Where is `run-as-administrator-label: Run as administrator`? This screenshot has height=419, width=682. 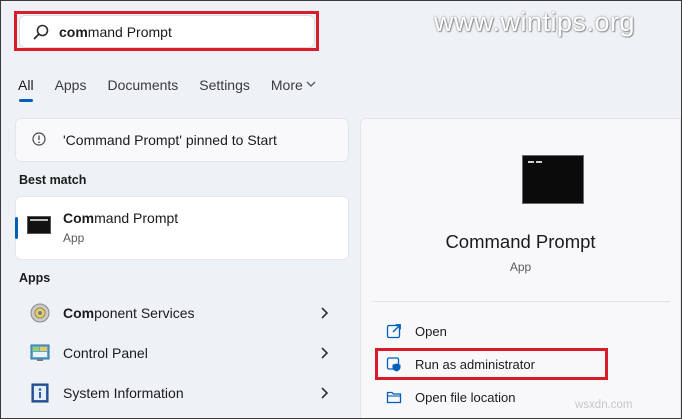 run-as-administrator-label: Run as administrator is located at coordinates (475, 364).